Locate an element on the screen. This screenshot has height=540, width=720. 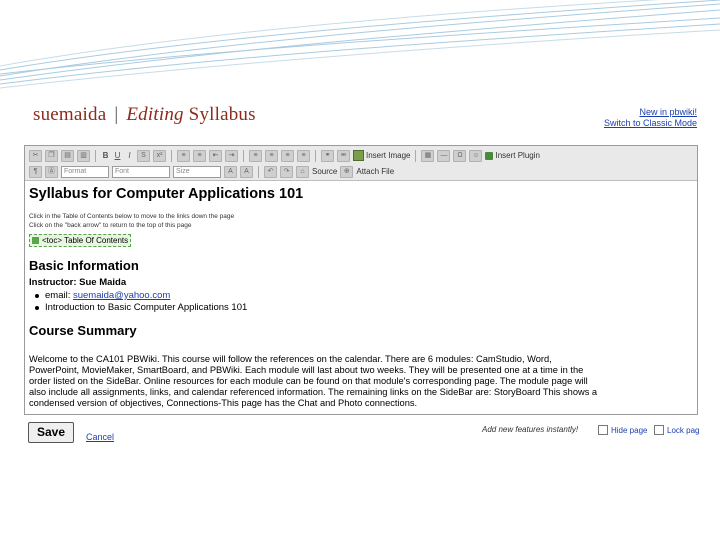
align-left-icon: ≡ is located at coordinates (255, 155).